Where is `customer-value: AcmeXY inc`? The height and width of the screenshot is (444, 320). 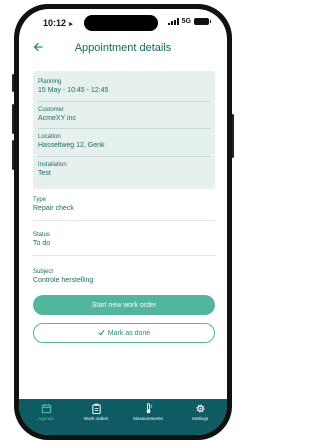
customer-value: AcmeXY inc is located at coordinates (57, 118).